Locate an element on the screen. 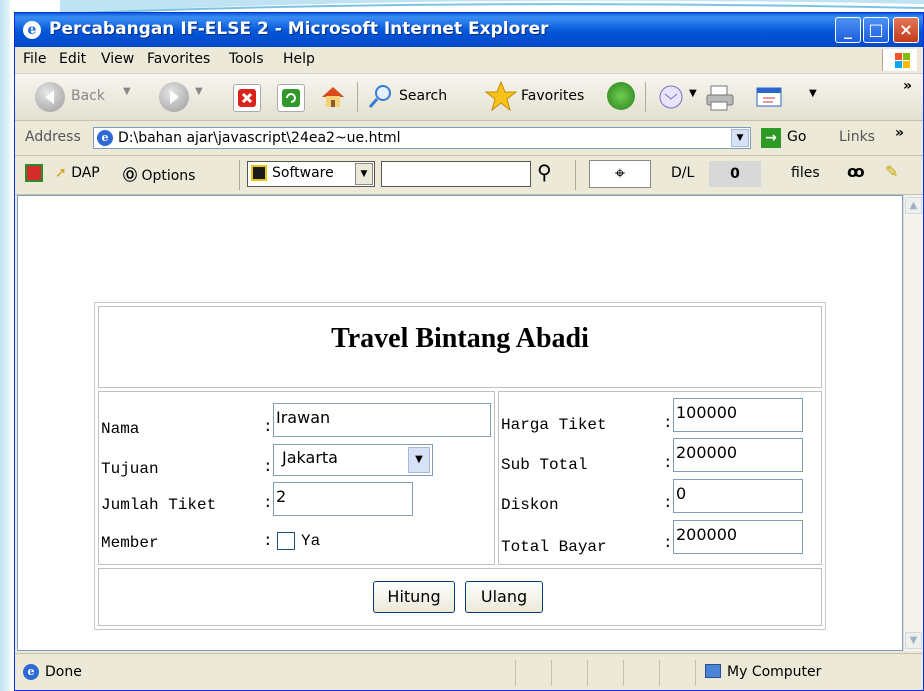 Image resolution: width=924 pixels, height=691 pixels. total-bayar-label: Total Bayar is located at coordinates (554, 547).